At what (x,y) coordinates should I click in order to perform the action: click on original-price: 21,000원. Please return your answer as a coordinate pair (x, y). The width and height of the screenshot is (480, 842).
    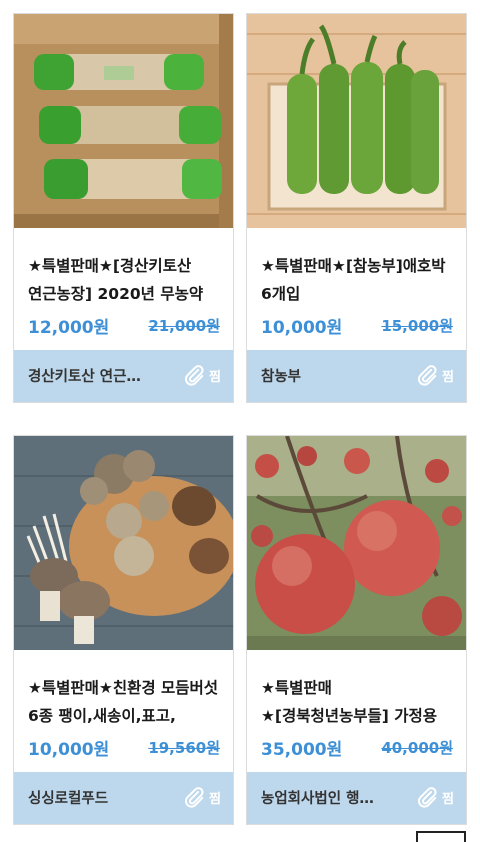
    Looking at the image, I should click on (184, 326).